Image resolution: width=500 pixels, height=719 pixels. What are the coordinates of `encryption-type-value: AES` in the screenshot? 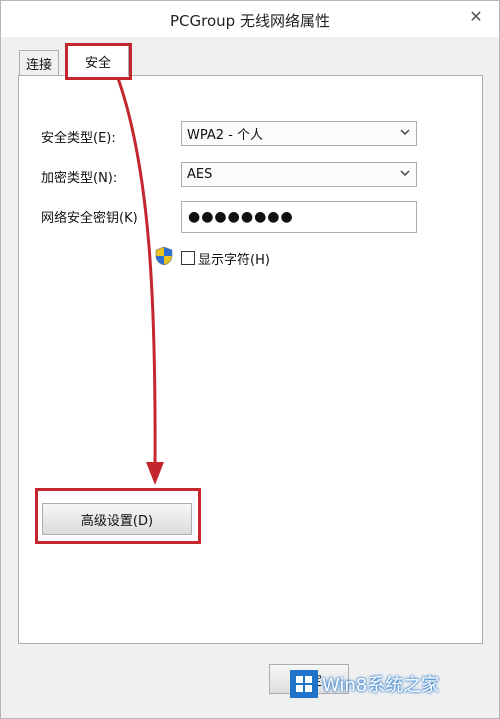 It's located at (200, 174).